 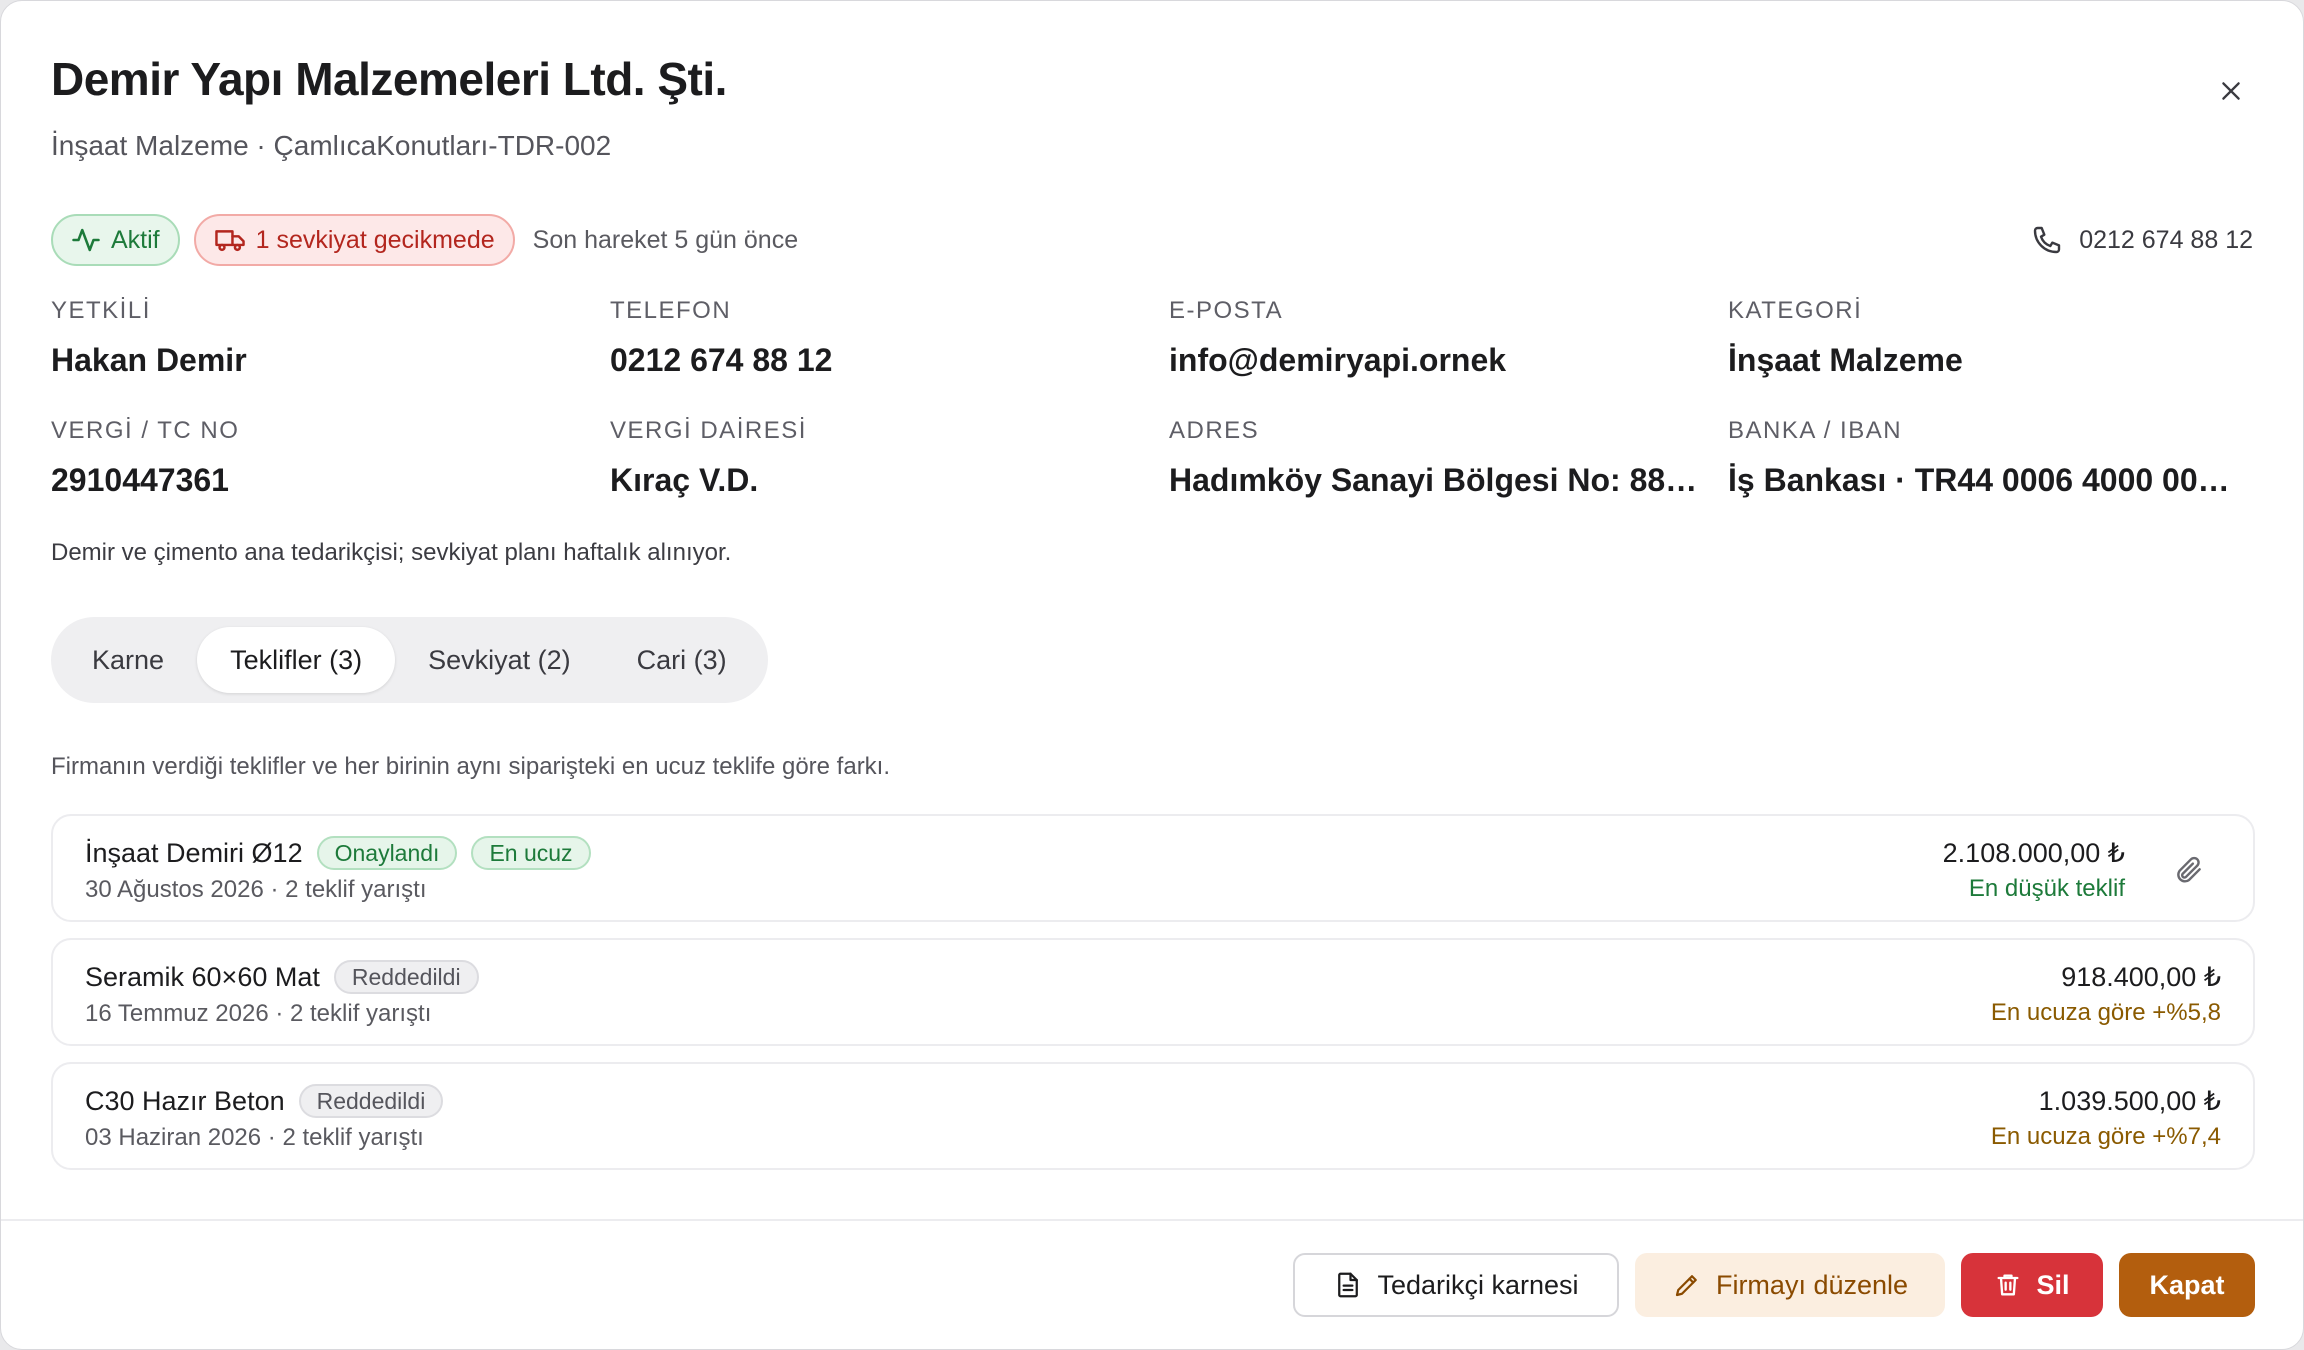 I want to click on offer-price: 1.039.500,00 ₺ En ucuza göre +%7,4, so click(x=2106, y=1119).